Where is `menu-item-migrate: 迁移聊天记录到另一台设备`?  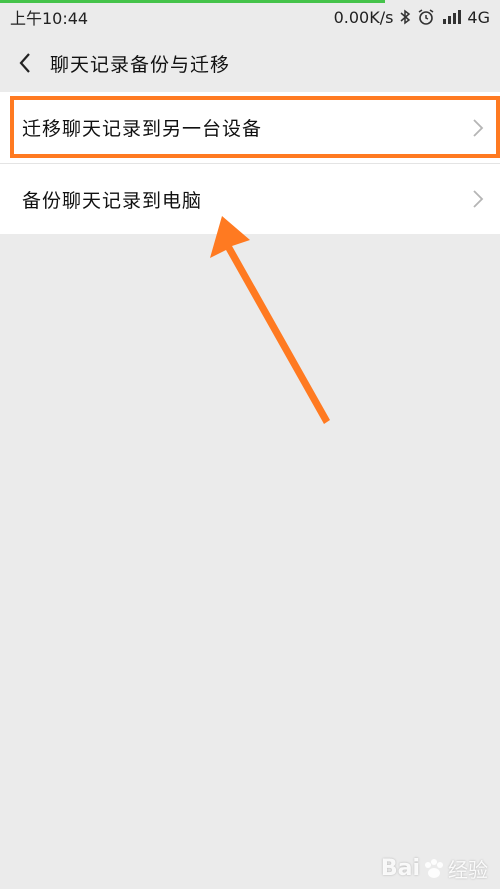 menu-item-migrate: 迁移聊天记录到另一台设备 is located at coordinates (250, 127).